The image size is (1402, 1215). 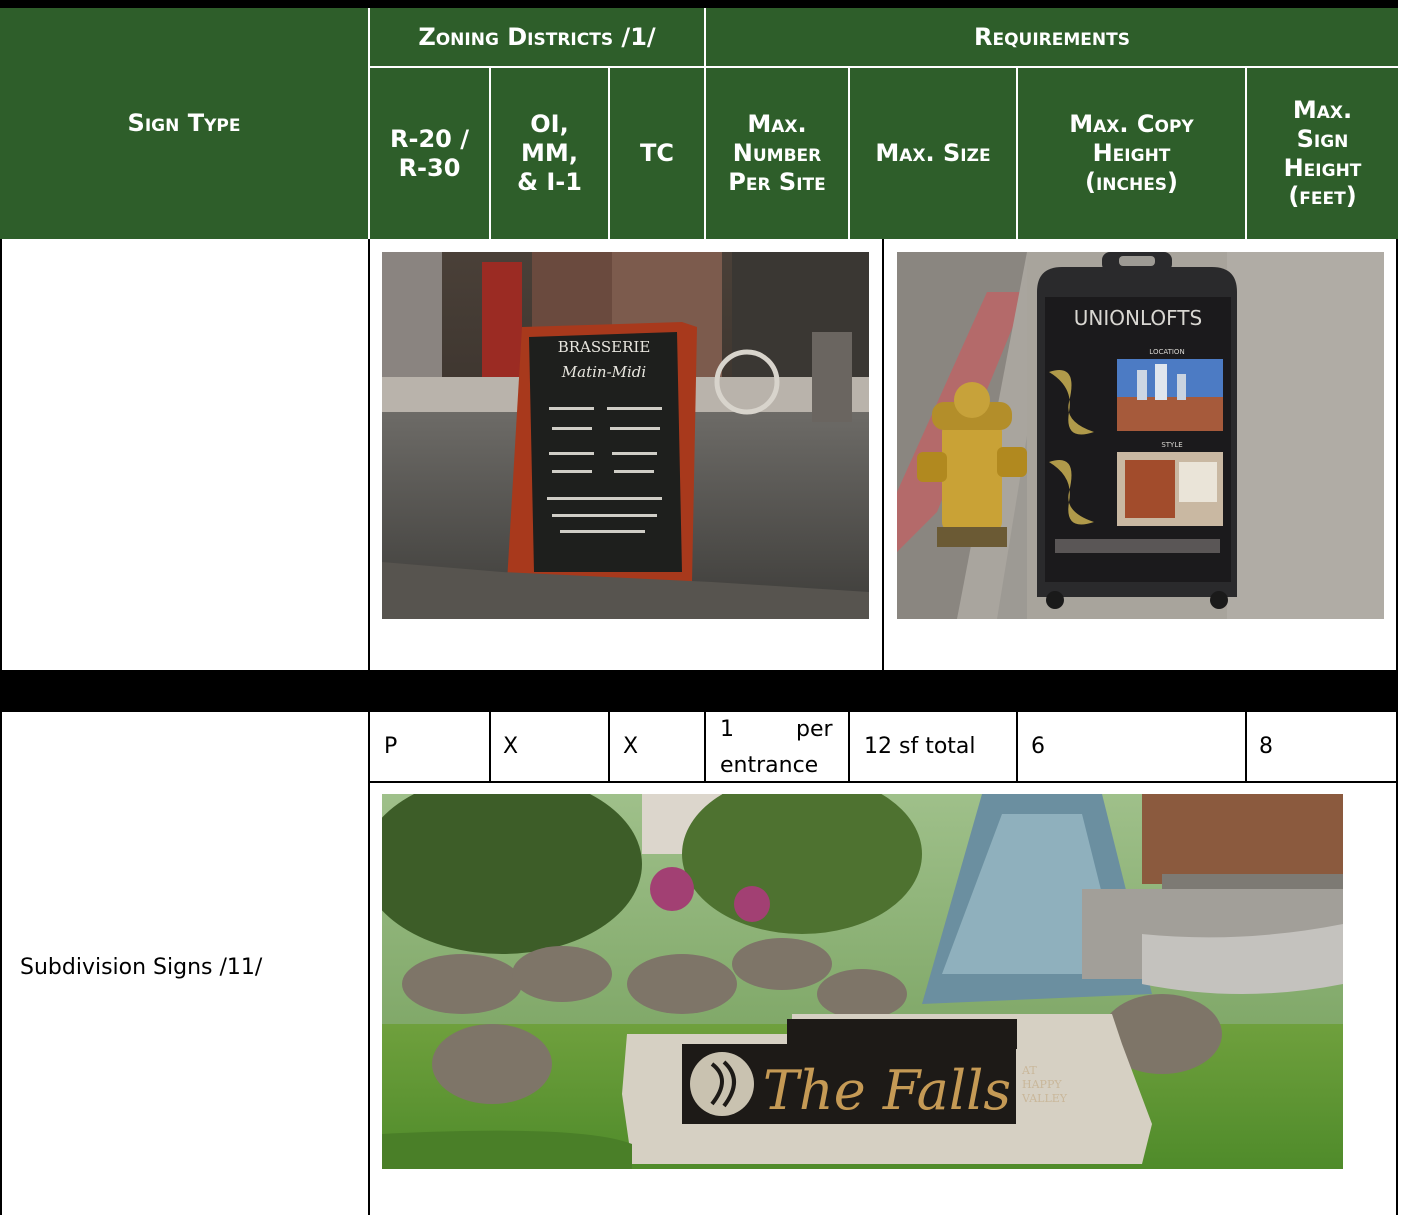 What do you see at coordinates (1044, 1098) in the screenshot?
I see `monument-sign-valley: VALLEY` at bounding box center [1044, 1098].